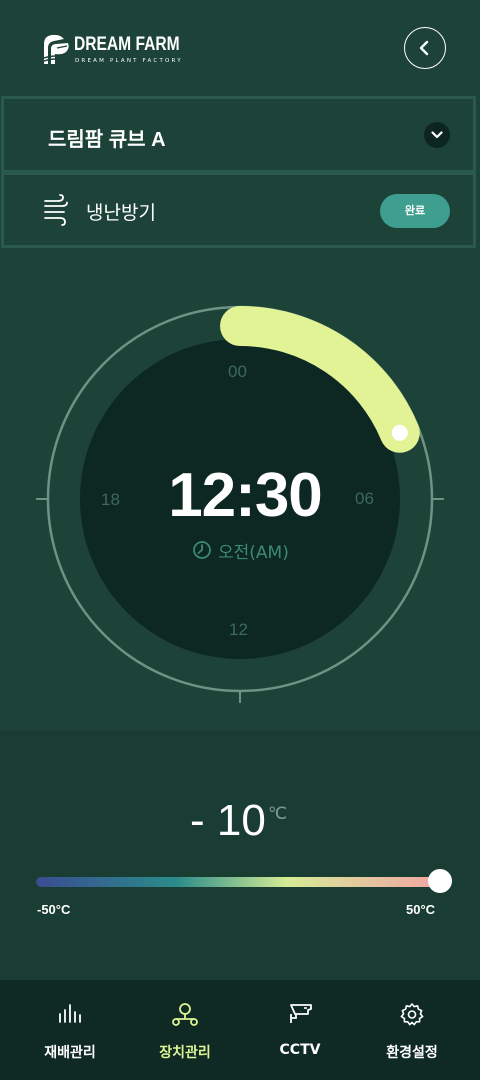 The image size is (480, 1080). Describe the element at coordinates (412, 1053) in the screenshot. I see `nav-label: 환경설정` at that location.